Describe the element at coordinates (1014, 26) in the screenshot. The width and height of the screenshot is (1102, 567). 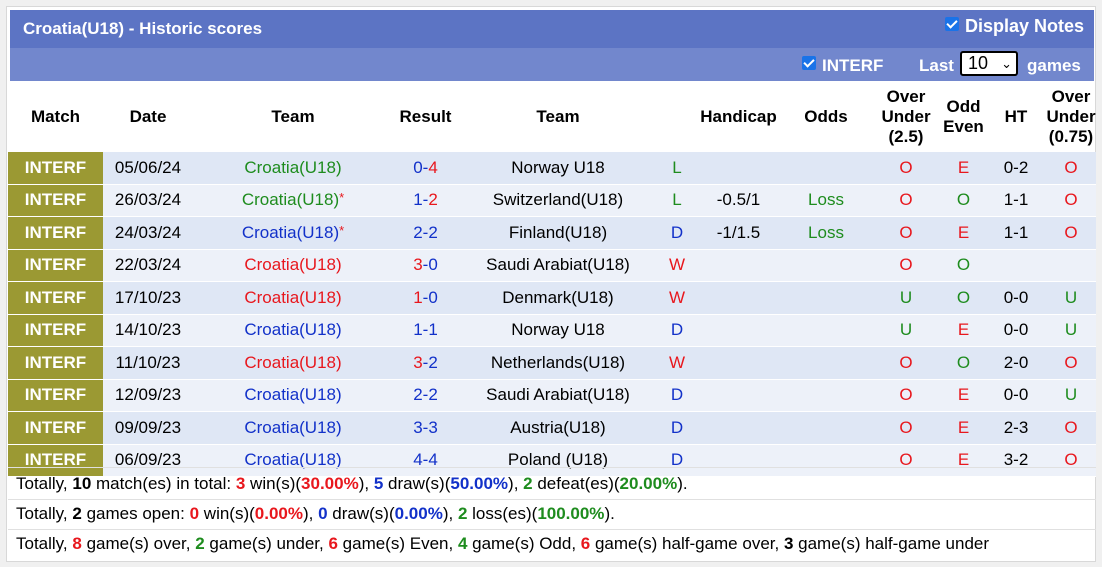
I see `display-notes-toggle: Display Notes` at that location.